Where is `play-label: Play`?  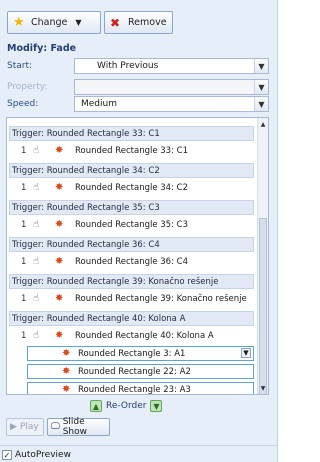
play-label: Play is located at coordinates (29, 427).